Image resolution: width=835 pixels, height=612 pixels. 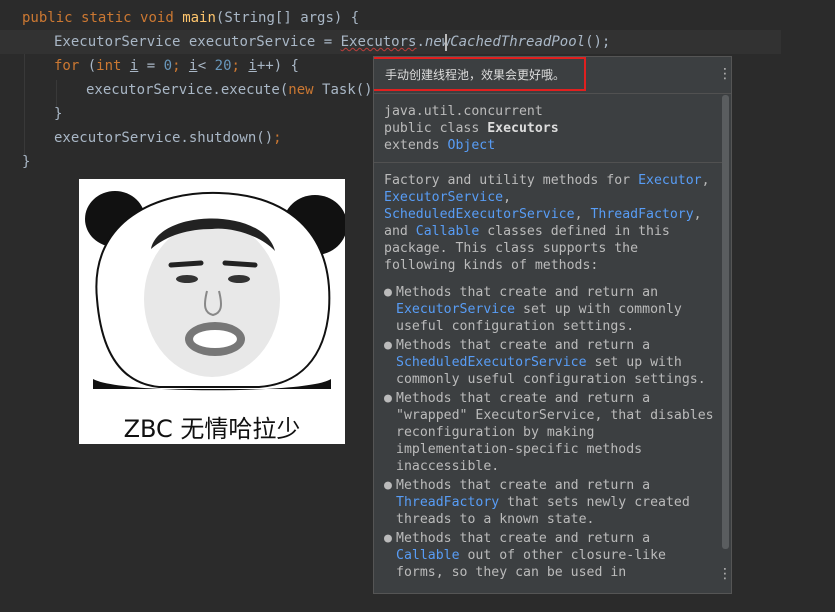 I want to click on code-line-1: public static void main(String[] args) {, so click(x=190, y=18).